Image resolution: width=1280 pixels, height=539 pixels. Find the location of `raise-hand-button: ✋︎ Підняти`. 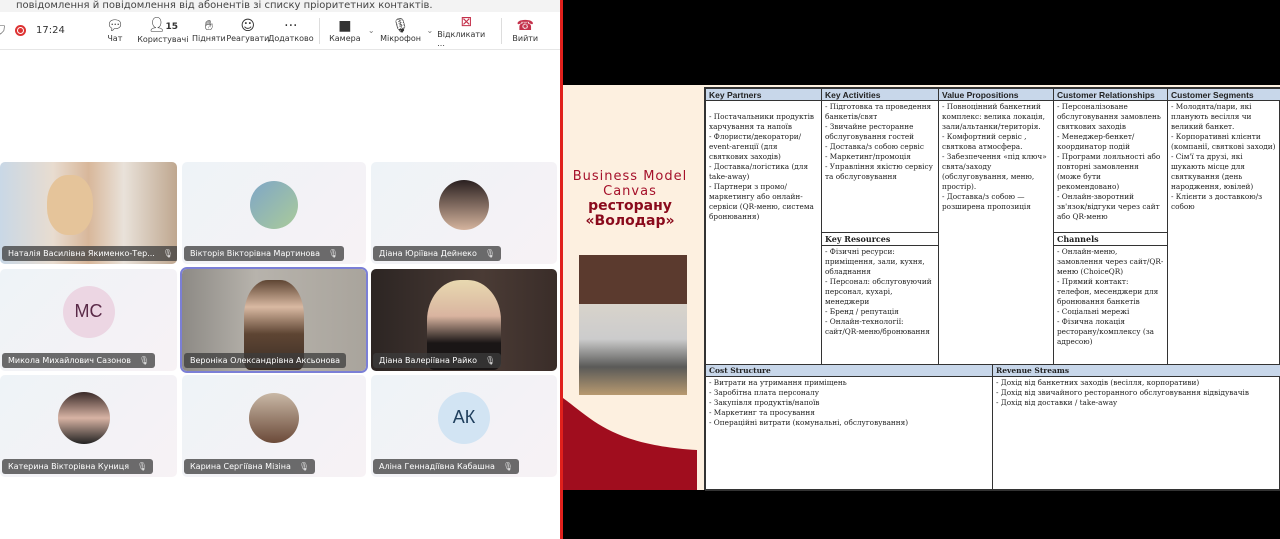

raise-hand-button: ✋︎ Підняти is located at coordinates (209, 31).